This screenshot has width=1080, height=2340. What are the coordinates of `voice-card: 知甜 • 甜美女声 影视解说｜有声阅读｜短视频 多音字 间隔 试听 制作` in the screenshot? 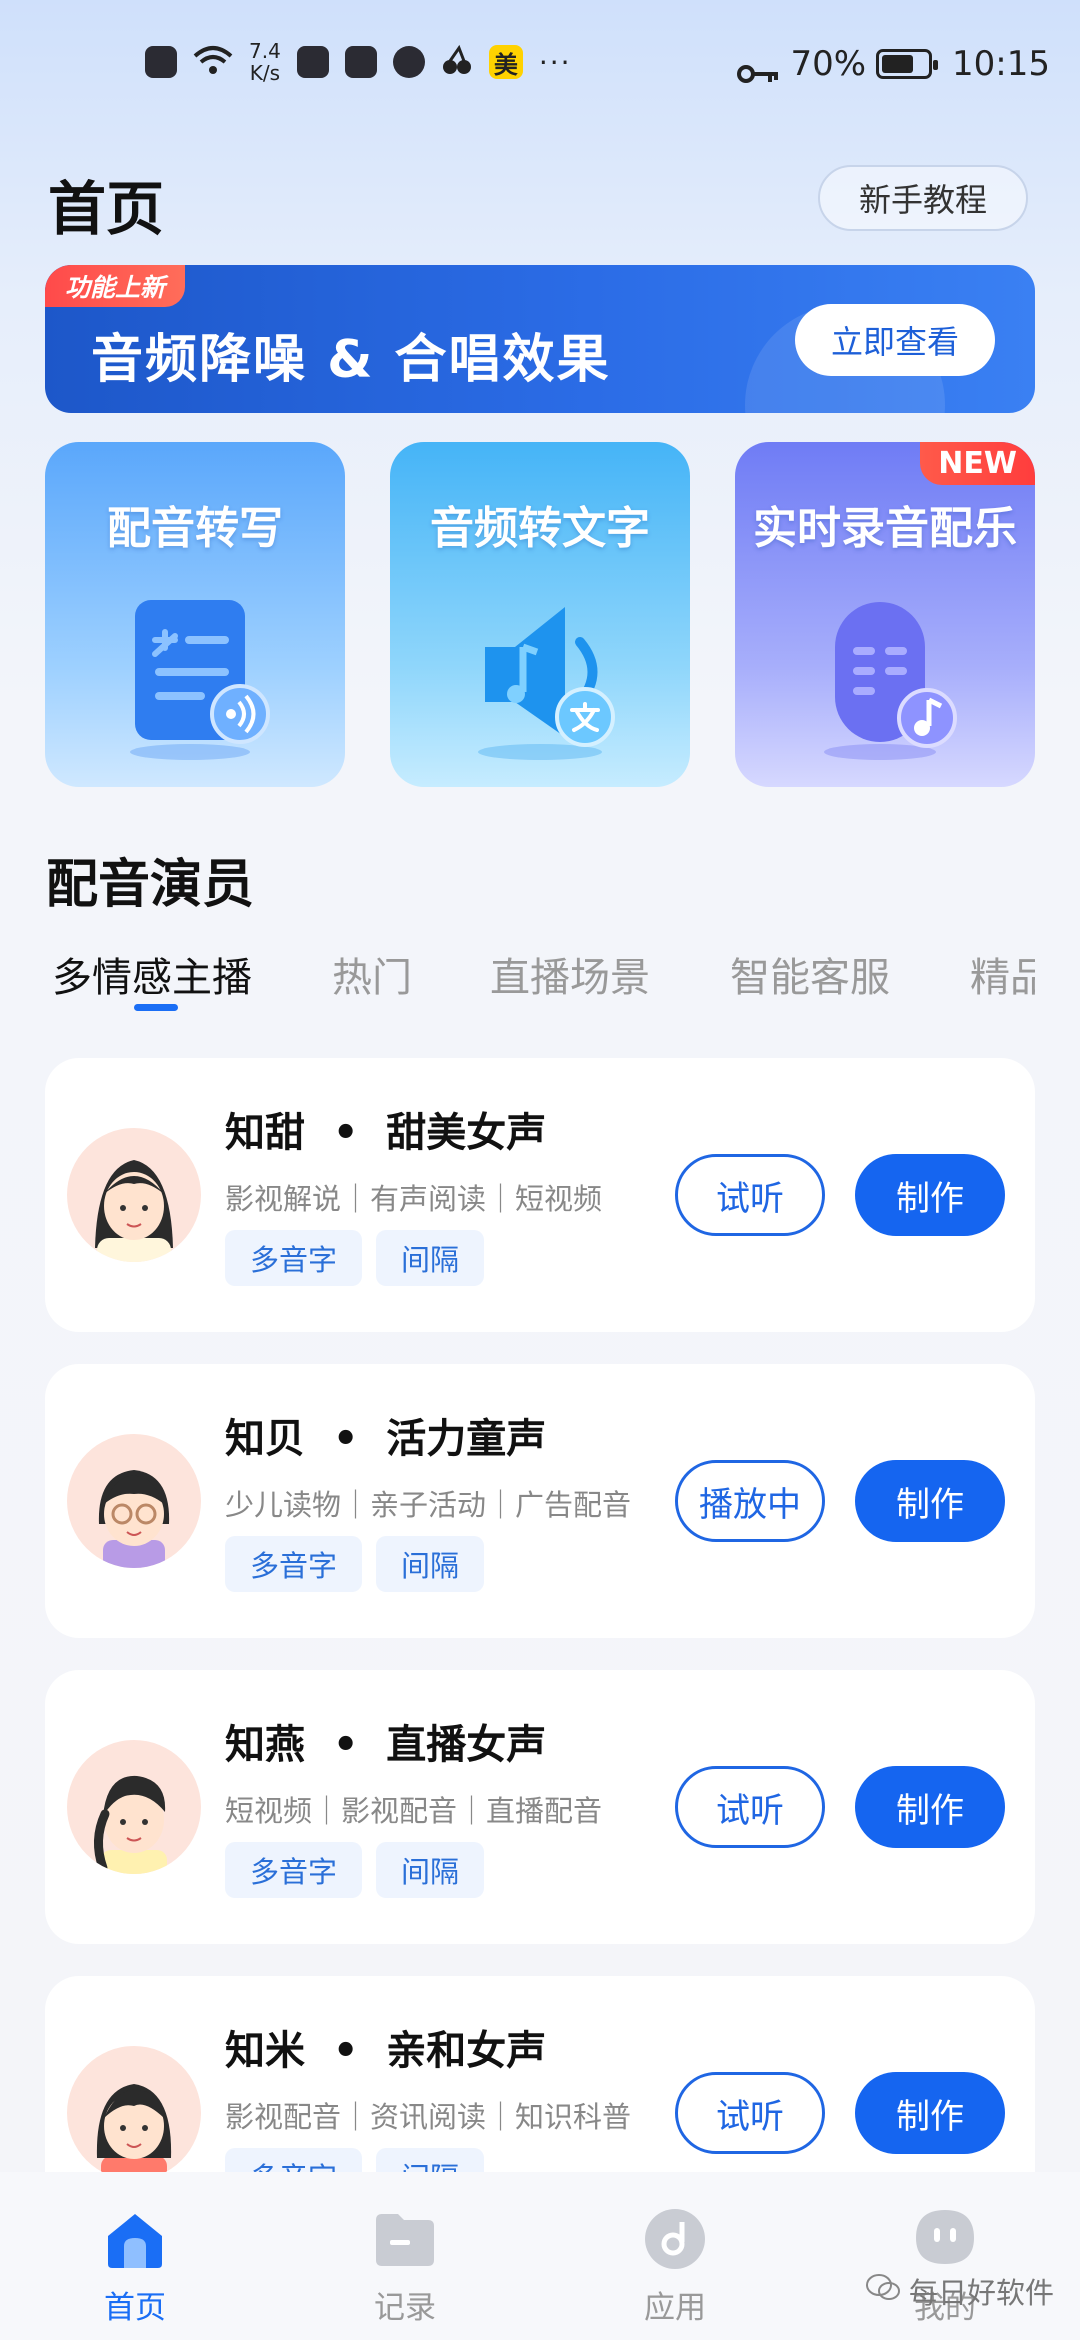 It's located at (540, 1195).